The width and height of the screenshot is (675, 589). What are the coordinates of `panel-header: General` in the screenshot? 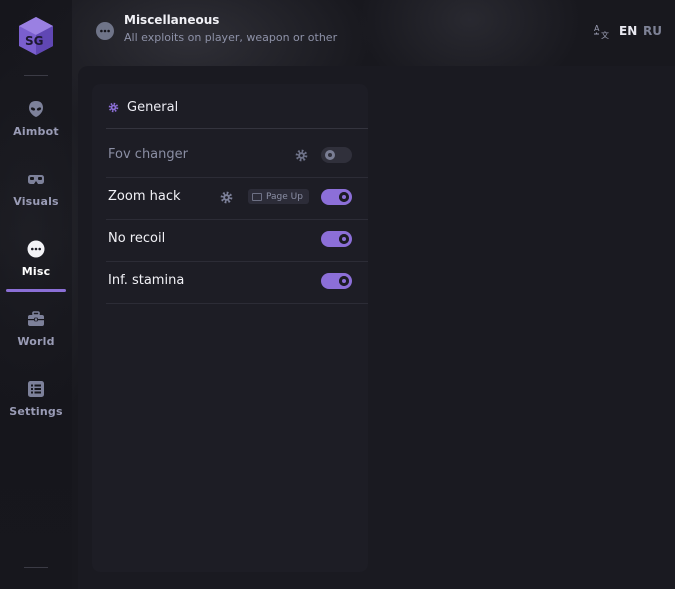 It's located at (143, 107).